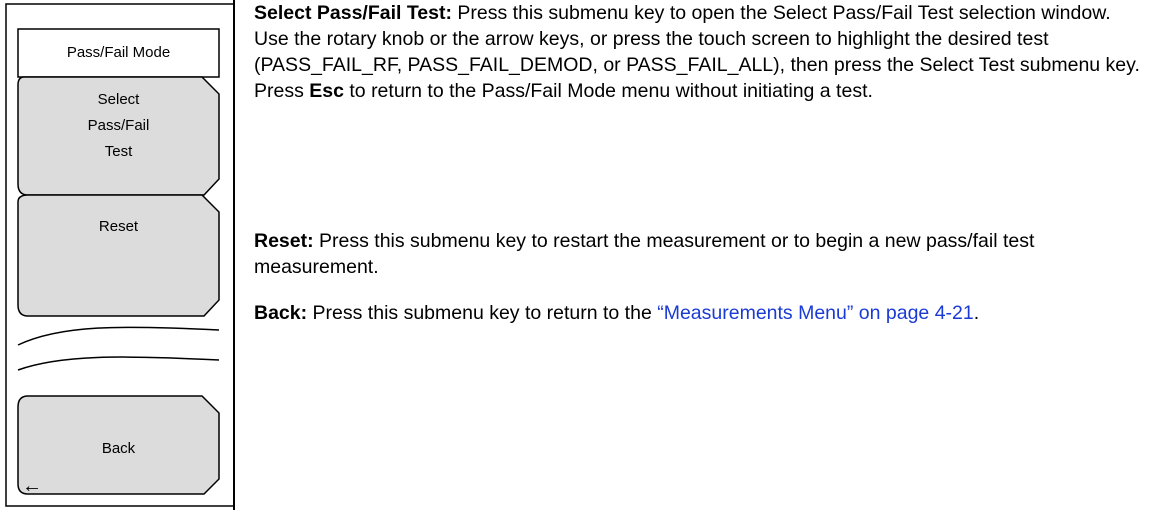  Describe the element at coordinates (118, 125) in the screenshot. I see `key-label-line: Pass/Fail` at that location.